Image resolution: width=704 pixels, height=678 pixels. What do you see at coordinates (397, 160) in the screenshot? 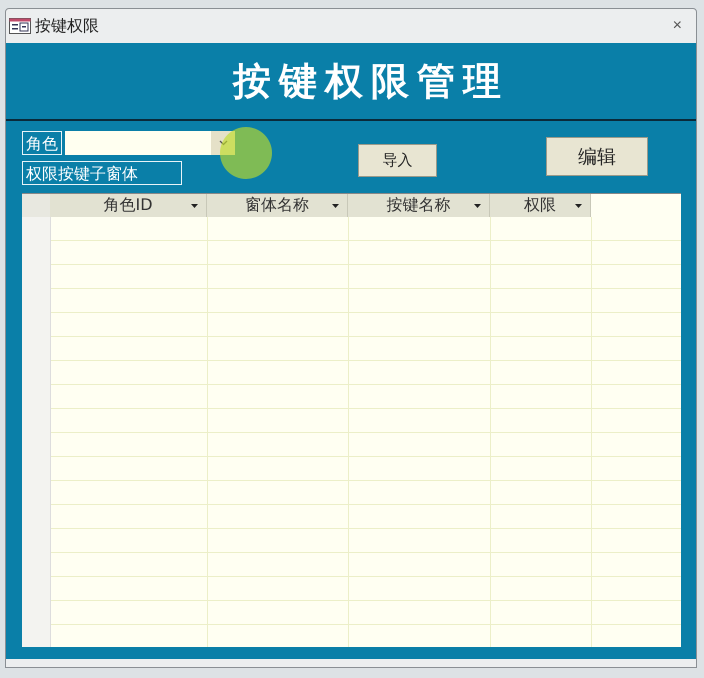
I see `import-button: 导入` at bounding box center [397, 160].